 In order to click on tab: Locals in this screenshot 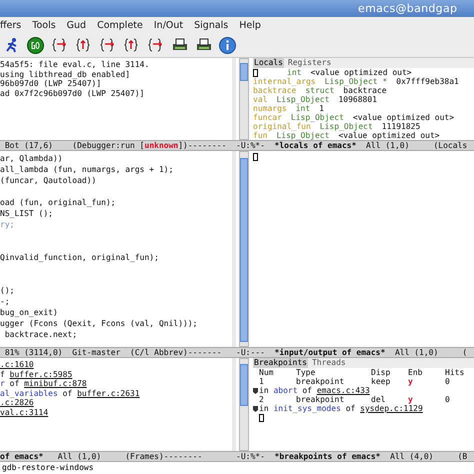, I will do `click(268, 63)`.